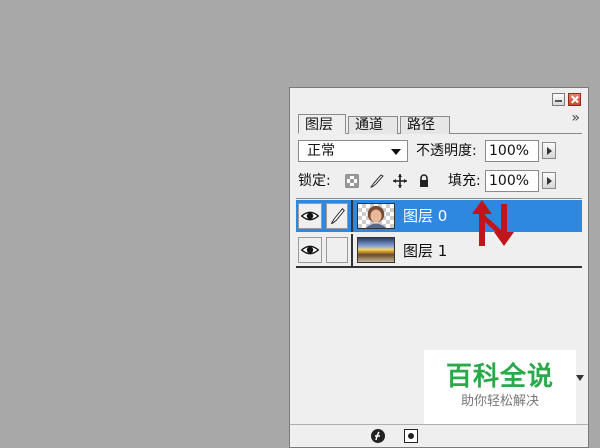 This screenshot has width=600, height=448. Describe the element at coordinates (493, 223) in the screenshot. I see `swap-arrows-annotation` at that location.